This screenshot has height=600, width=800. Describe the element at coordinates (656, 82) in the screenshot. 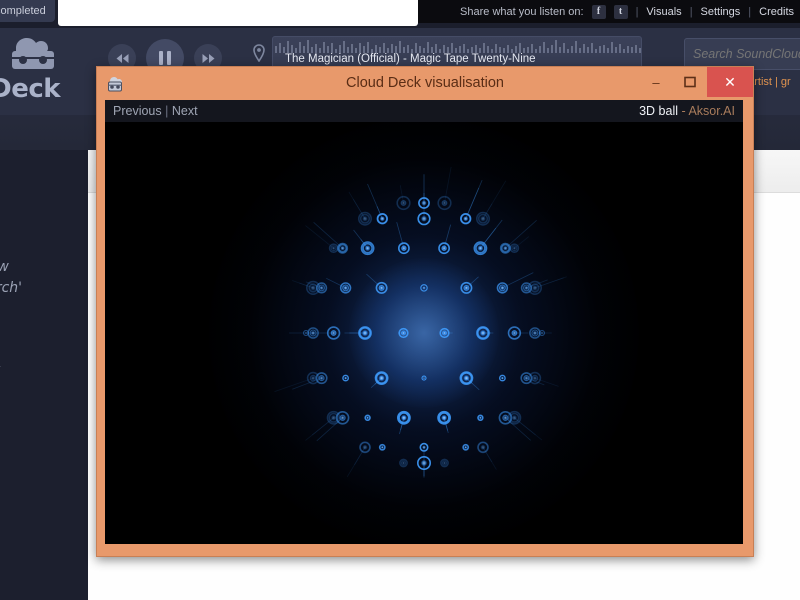

I see `minimize-button: –` at that location.